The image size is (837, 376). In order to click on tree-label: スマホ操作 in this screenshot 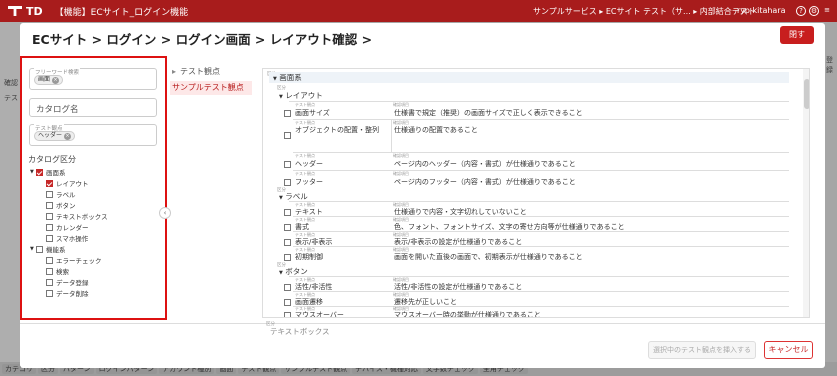, I will do `click(72, 239)`.